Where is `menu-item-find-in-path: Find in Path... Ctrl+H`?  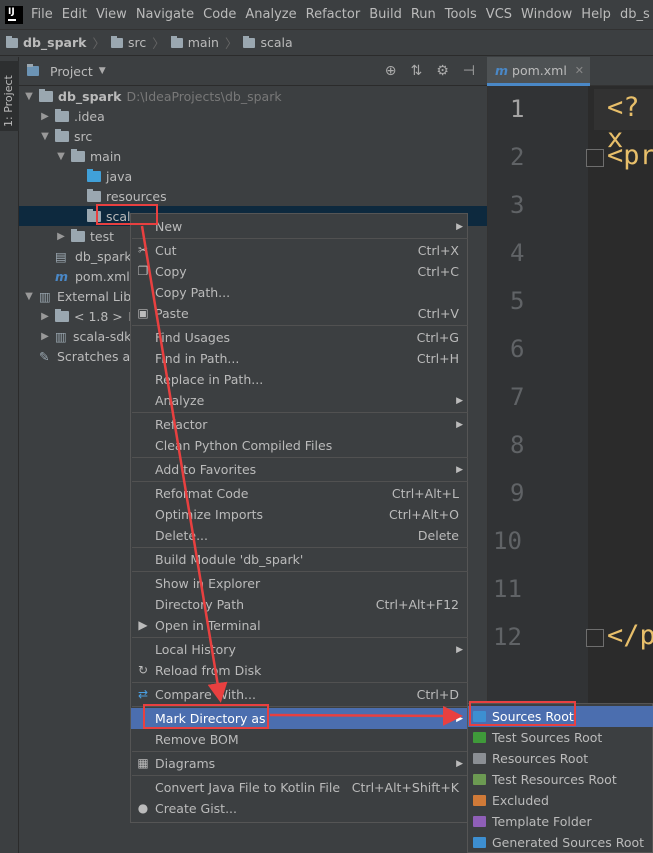 menu-item-find-in-path: Find in Path... Ctrl+H is located at coordinates (300, 358).